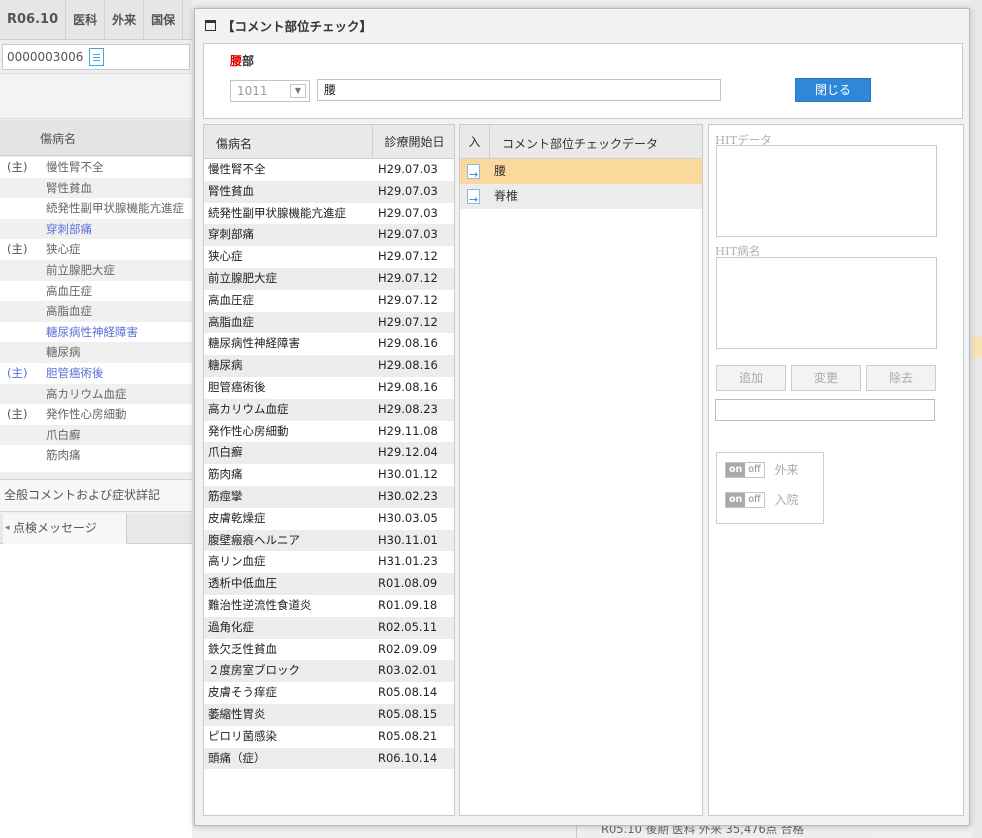 The height and width of the screenshot is (838, 982). Describe the element at coordinates (225, 495) in the screenshot. I see `diagnosis-name: 筋痙攣` at that location.